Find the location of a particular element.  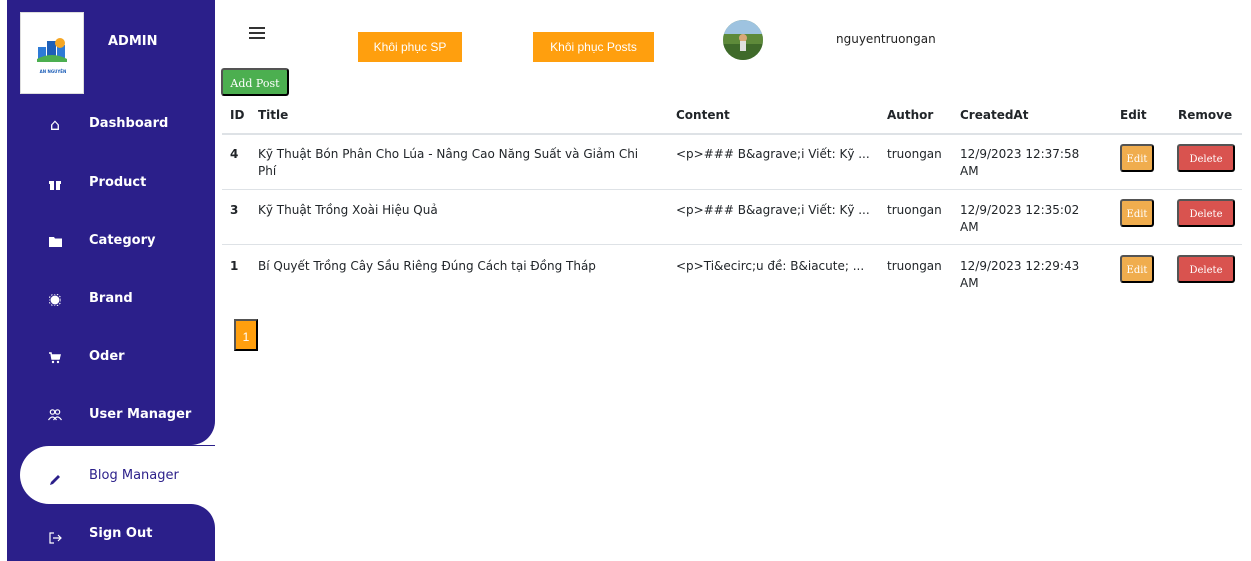

sidebar-item-category: Category is located at coordinates (111, 240).